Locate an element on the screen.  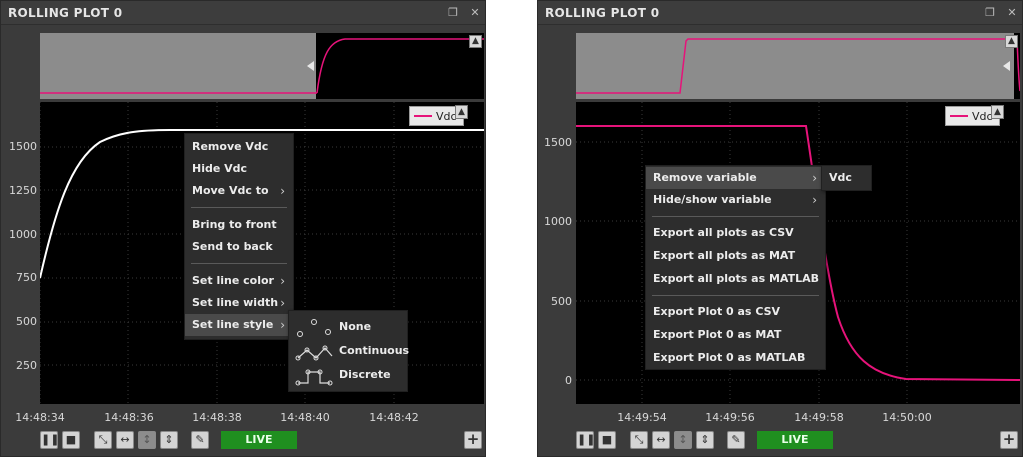
menu-hide-vdc: Hide Vdc is located at coordinates (239, 169).